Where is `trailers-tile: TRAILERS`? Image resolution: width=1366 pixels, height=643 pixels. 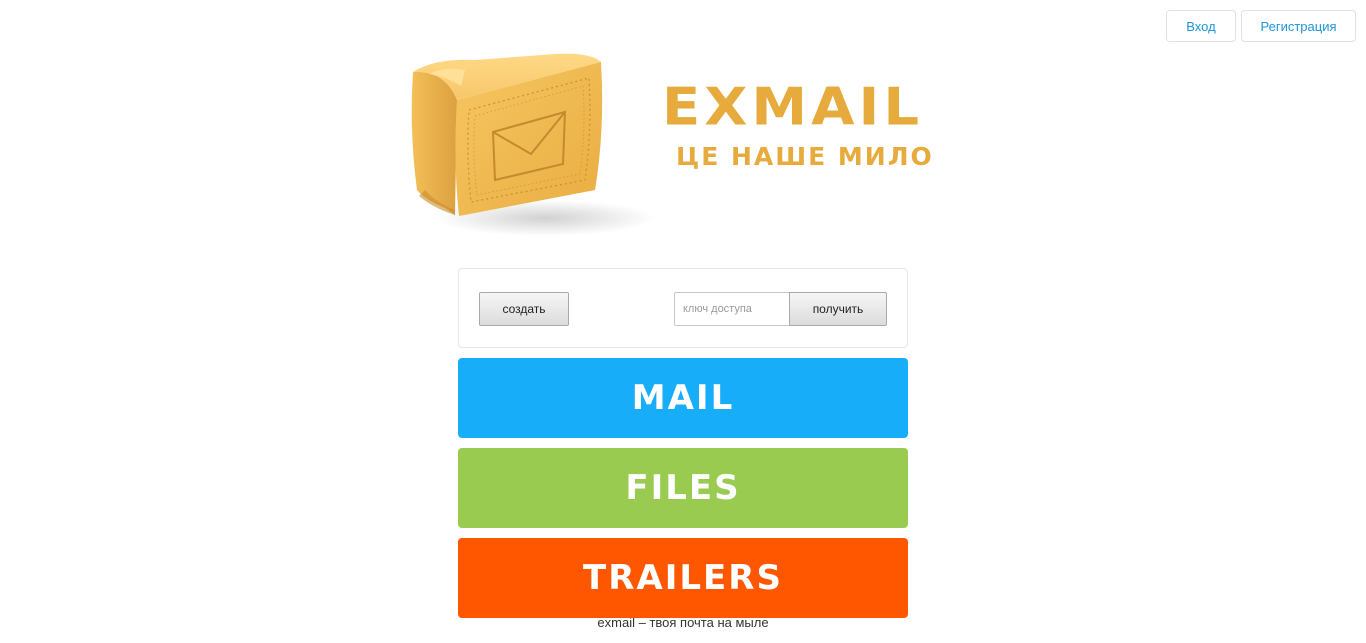
trailers-tile: TRAILERS is located at coordinates (683, 578).